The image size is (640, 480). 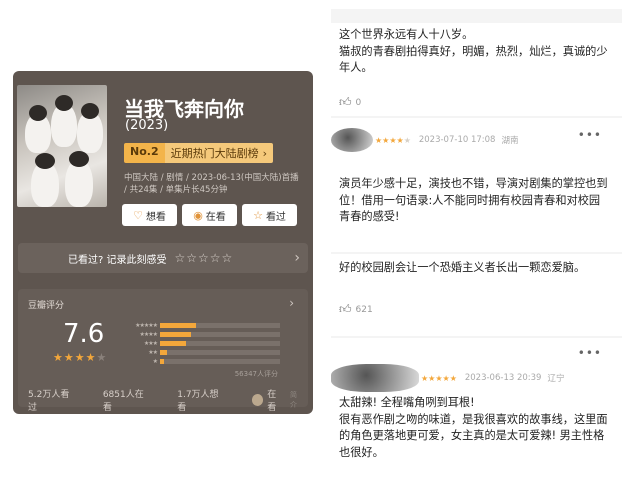 I want to click on watched-button: ☆ 看过, so click(x=269, y=215).